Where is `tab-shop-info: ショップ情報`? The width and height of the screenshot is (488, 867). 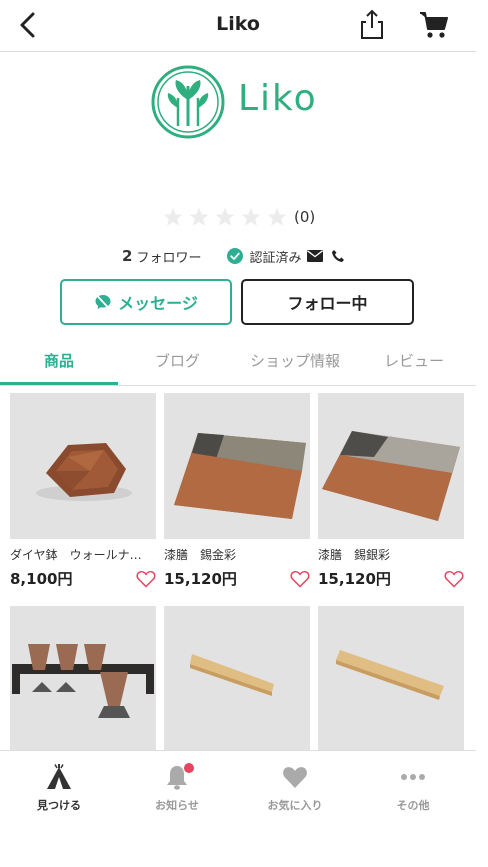 tab-shop-info: ショップ情報 is located at coordinates (295, 360).